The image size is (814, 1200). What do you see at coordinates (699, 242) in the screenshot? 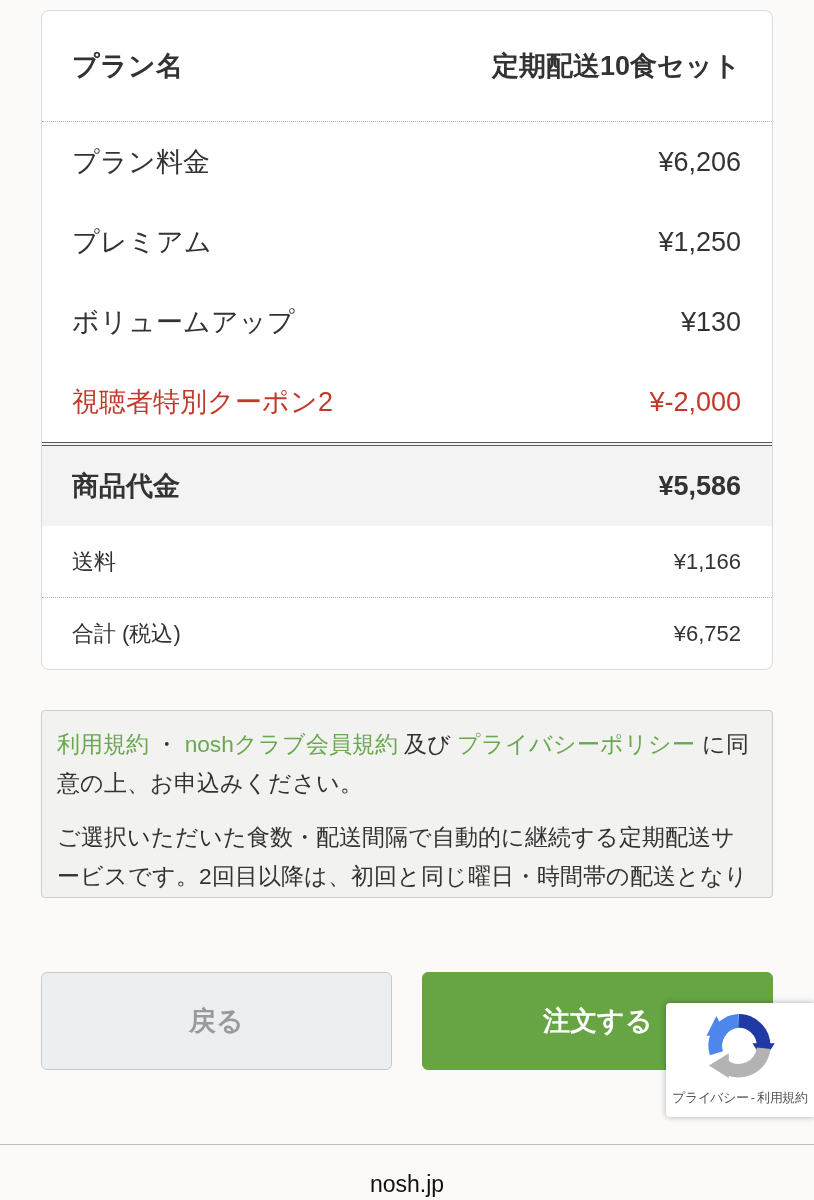
I see `charge-amount: ¥1,250` at bounding box center [699, 242].